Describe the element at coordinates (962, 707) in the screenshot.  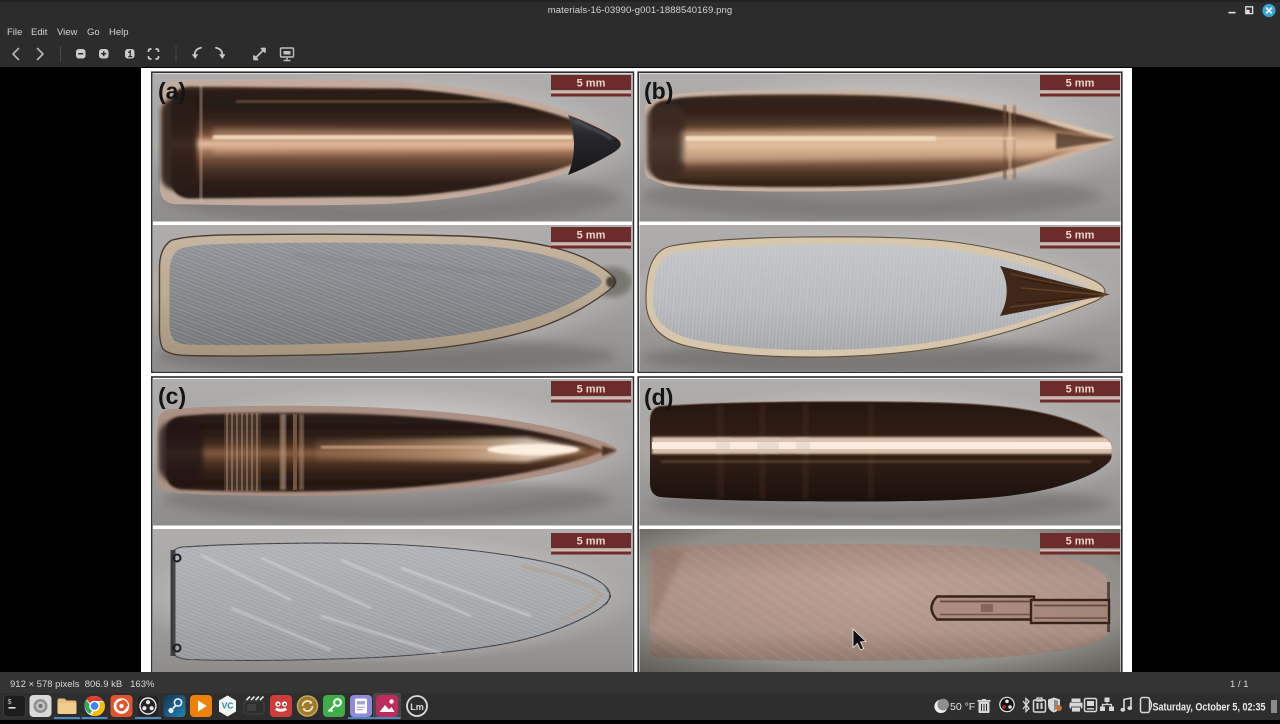
I see `svg-text: 50 °F` at that location.